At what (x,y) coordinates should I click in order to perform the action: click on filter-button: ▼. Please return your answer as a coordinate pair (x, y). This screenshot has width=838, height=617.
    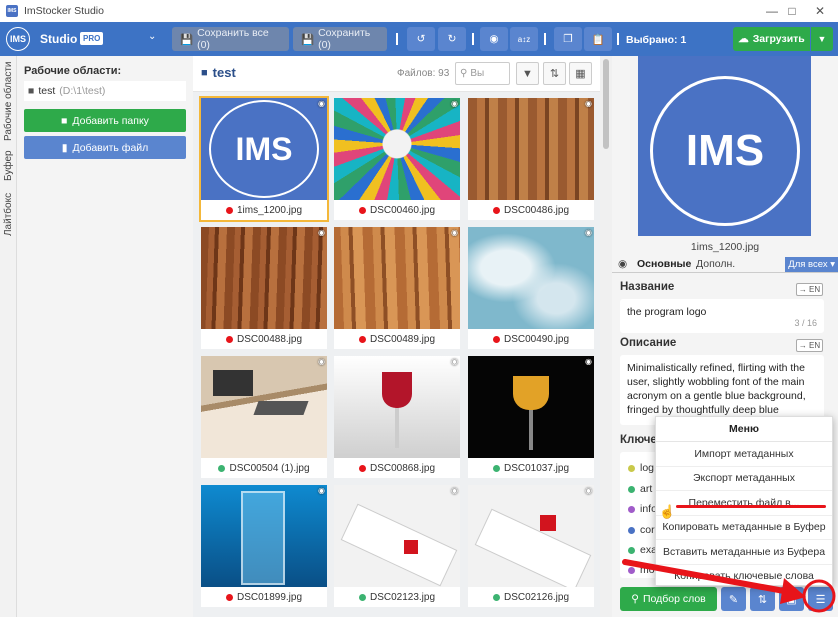
    Looking at the image, I should click on (527, 73).